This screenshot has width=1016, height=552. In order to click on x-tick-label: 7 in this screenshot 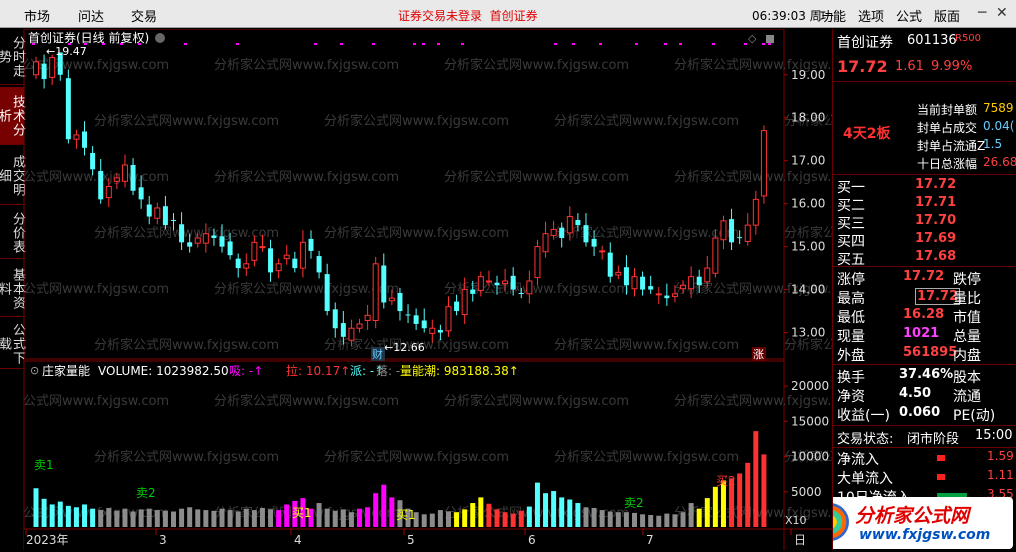, I will do `click(650, 540)`.